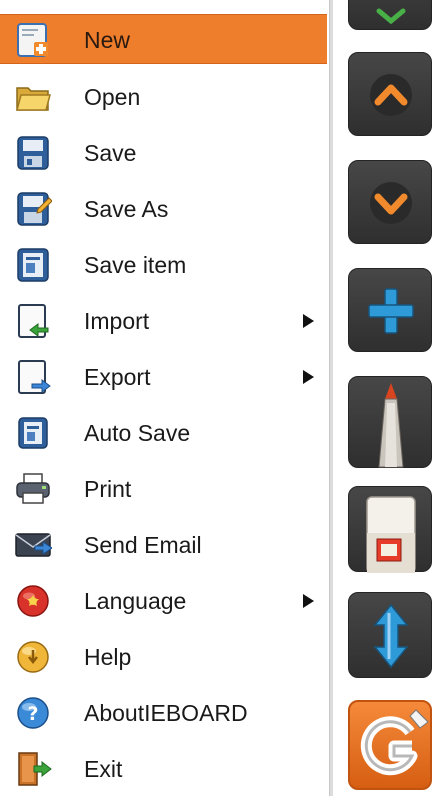 The height and width of the screenshot is (796, 444). What do you see at coordinates (107, 40) in the screenshot?
I see `menu-item-label: New` at bounding box center [107, 40].